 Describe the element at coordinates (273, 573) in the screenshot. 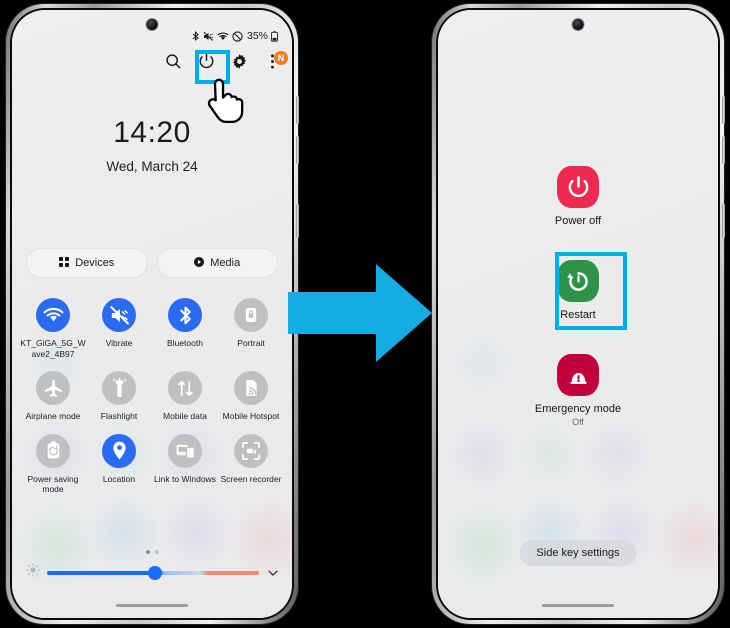

I see `chevron-down-icon` at that location.